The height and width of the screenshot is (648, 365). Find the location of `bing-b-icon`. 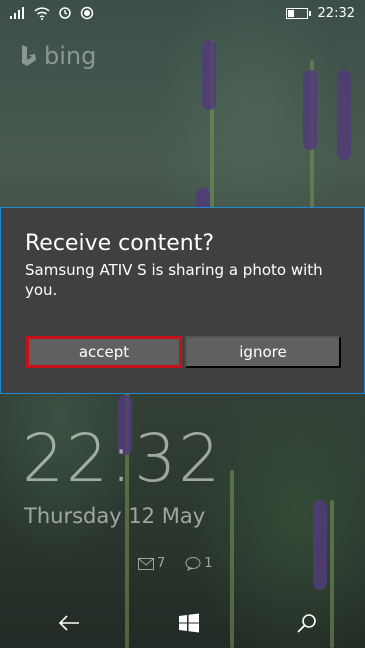

bing-b-icon is located at coordinates (29, 55).